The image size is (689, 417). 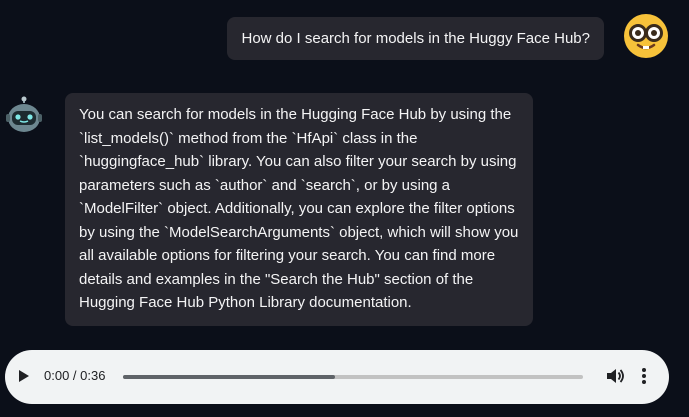 What do you see at coordinates (644, 376) in the screenshot?
I see `more-vertical-icon` at bounding box center [644, 376].